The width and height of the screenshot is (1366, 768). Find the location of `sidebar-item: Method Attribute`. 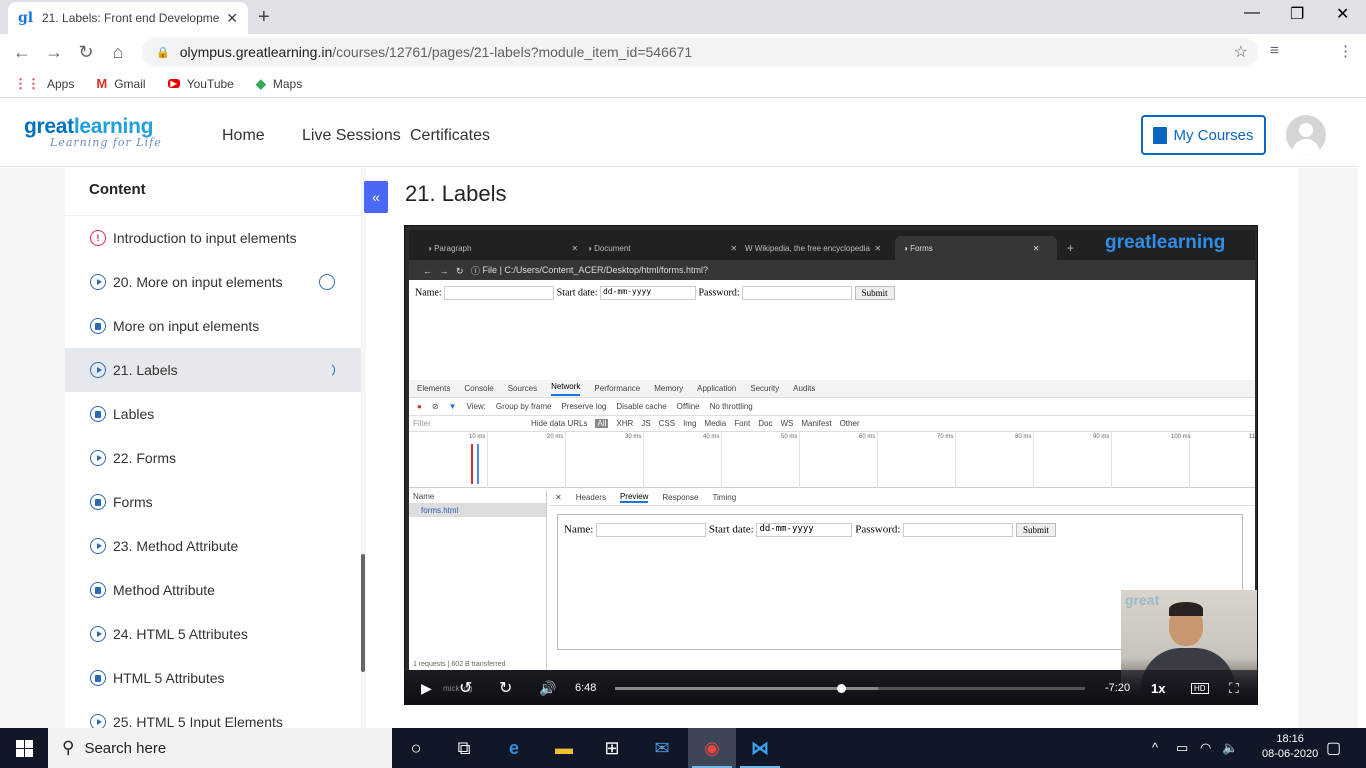

sidebar-item: Method Attribute is located at coordinates (213, 590).